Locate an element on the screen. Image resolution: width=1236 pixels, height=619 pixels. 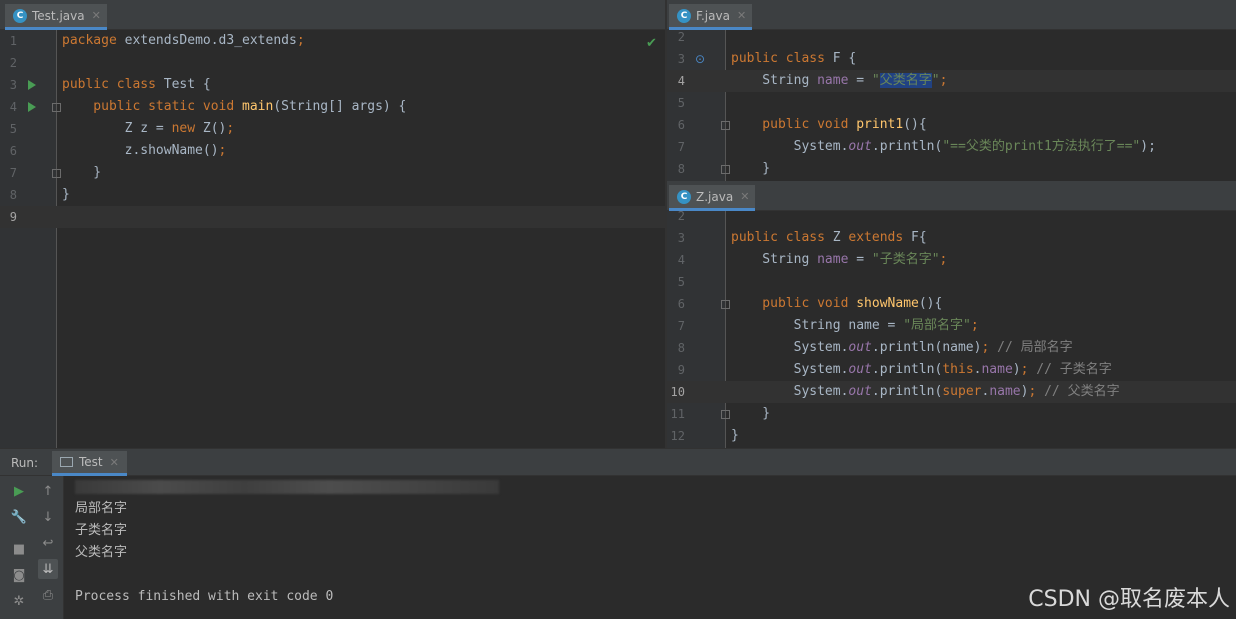
code-line: 6 public void showName(){ is located at coordinates (951, 304).